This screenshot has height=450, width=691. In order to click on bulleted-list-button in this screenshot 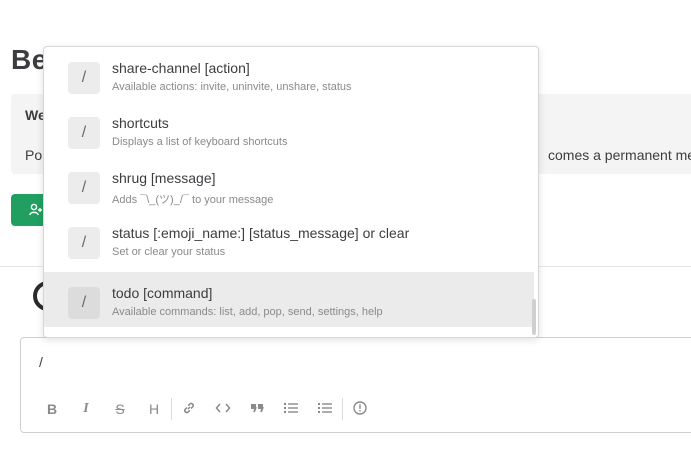, I will do `click(291, 409)`.